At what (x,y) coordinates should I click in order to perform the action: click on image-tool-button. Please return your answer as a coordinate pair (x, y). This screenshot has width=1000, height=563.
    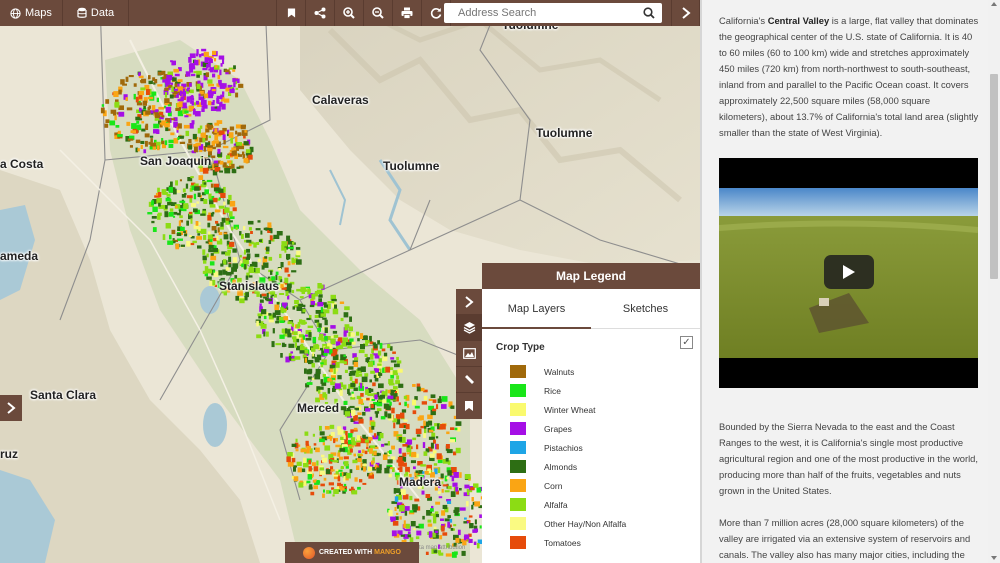
    Looking at the image, I should click on (469, 354).